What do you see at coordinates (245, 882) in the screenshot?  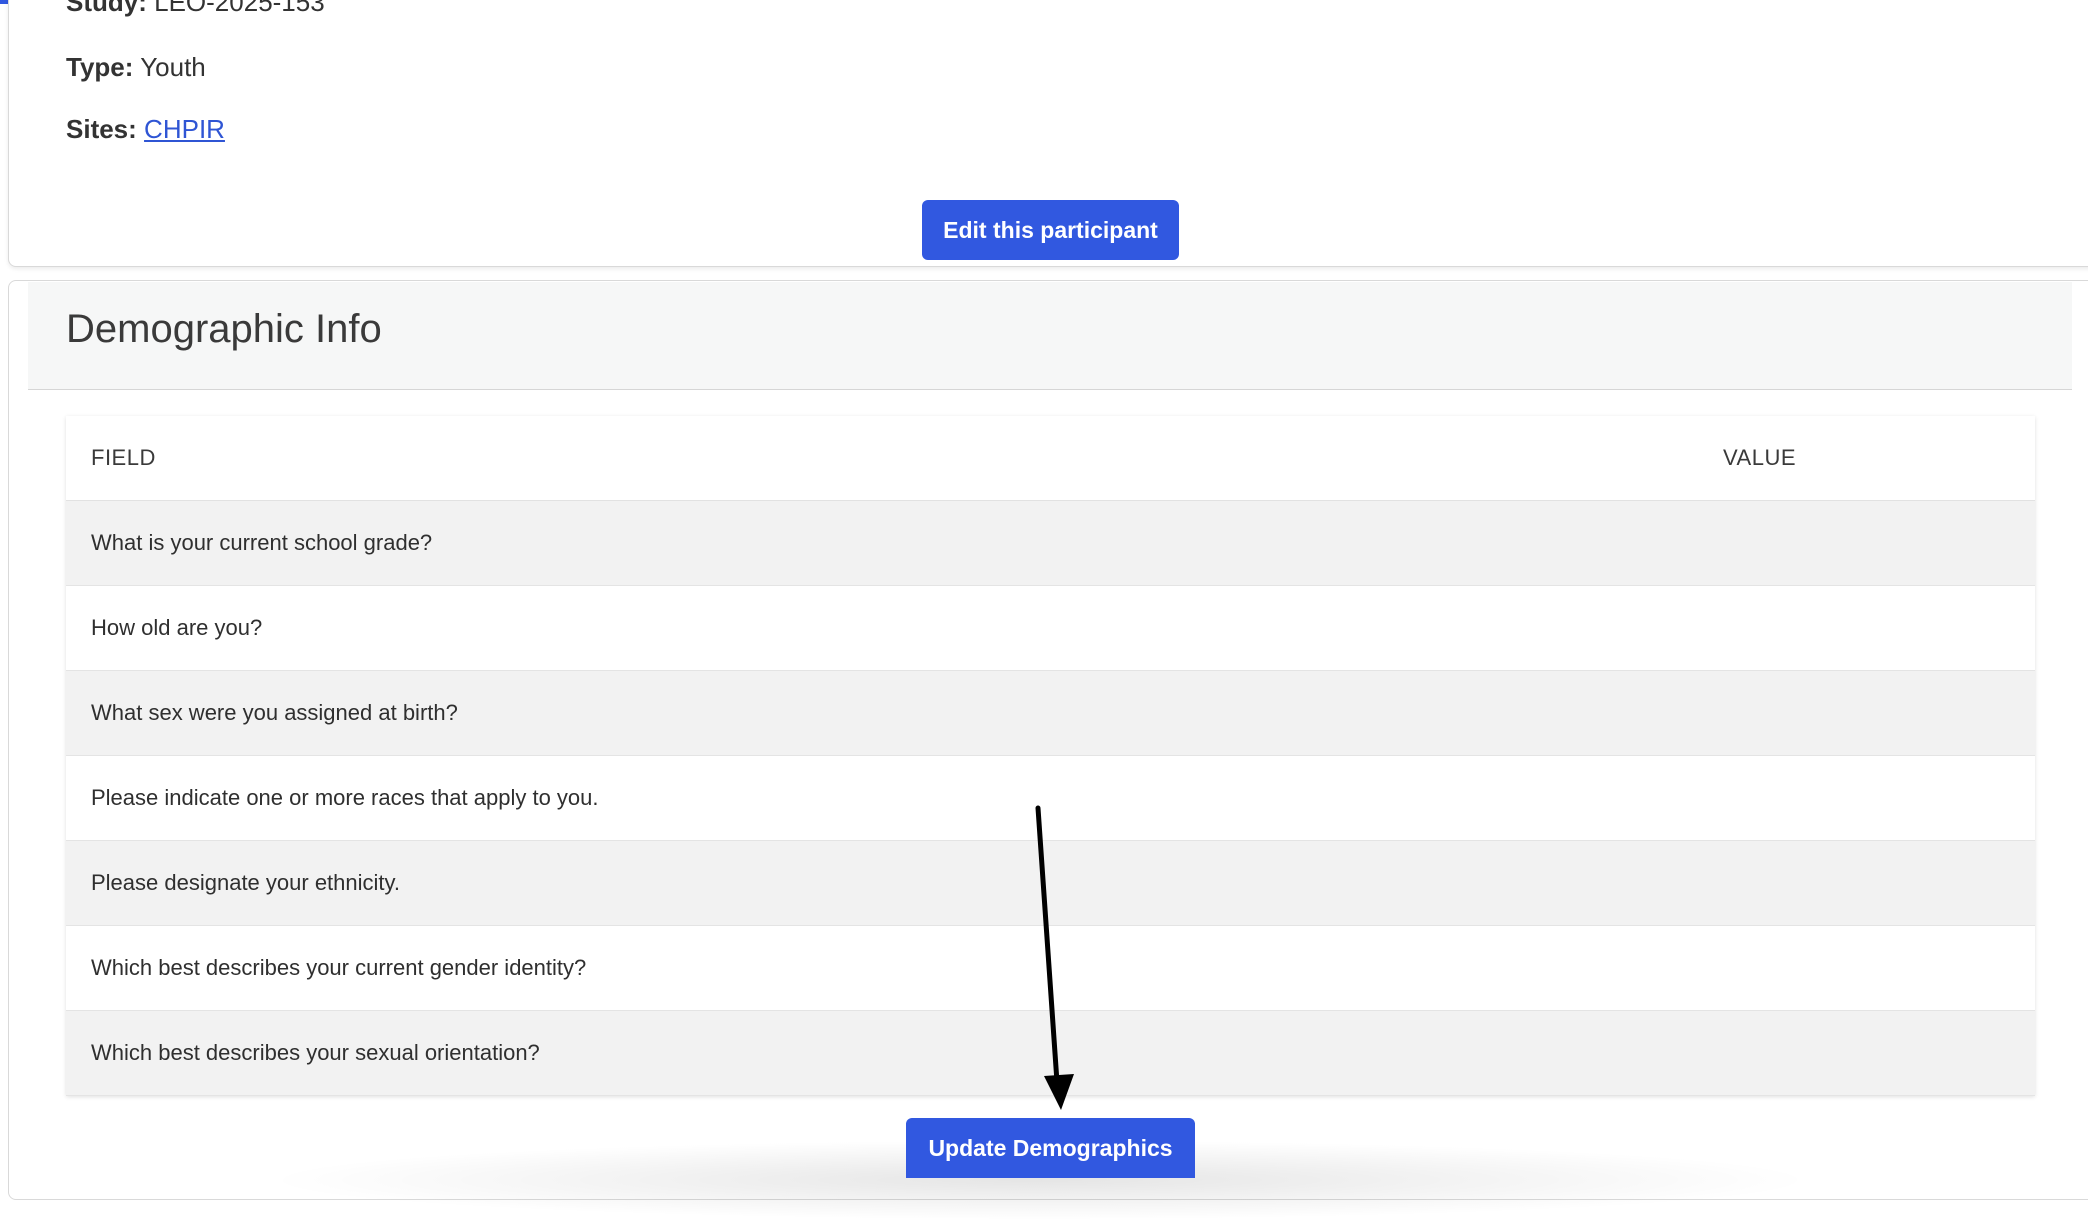 I see `field-cell: Please designate your ethnicity.` at bounding box center [245, 882].